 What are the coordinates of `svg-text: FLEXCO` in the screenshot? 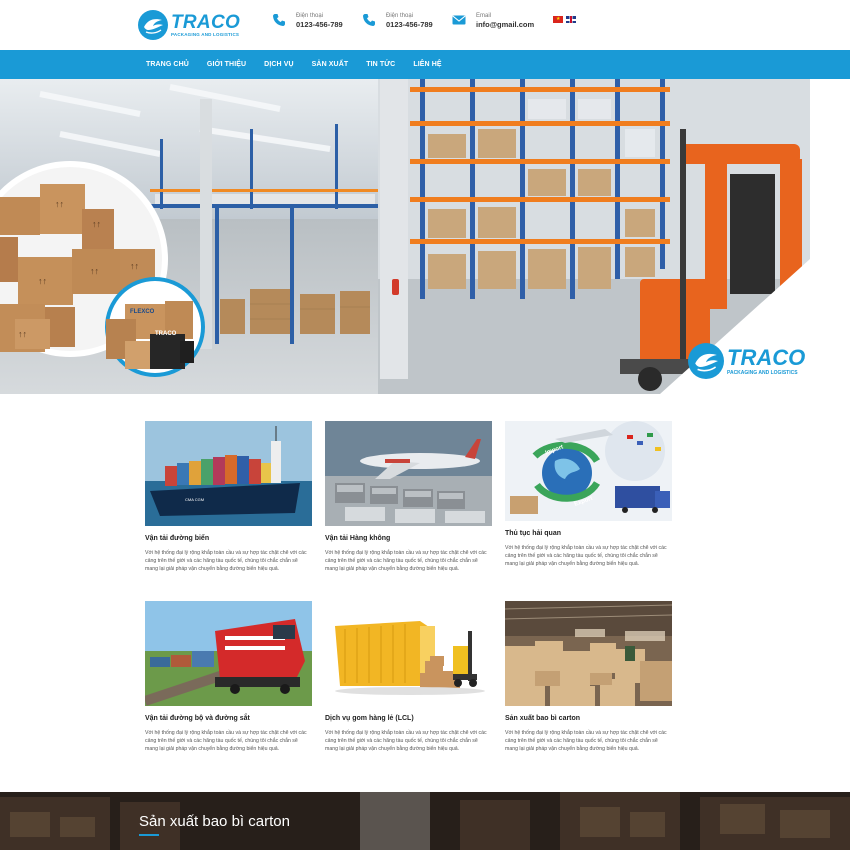 It's located at (142, 312).